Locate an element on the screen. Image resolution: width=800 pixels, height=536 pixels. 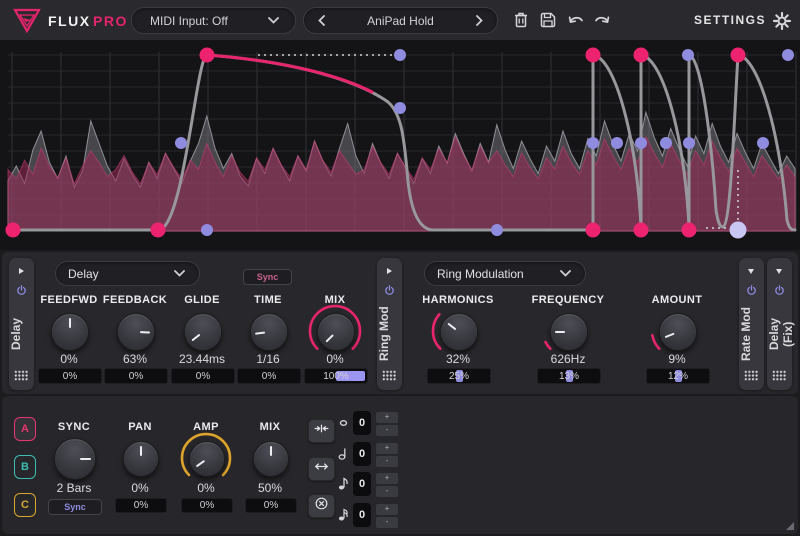
fx-strip-label: Rate Mod is located at coordinates (746, 334).